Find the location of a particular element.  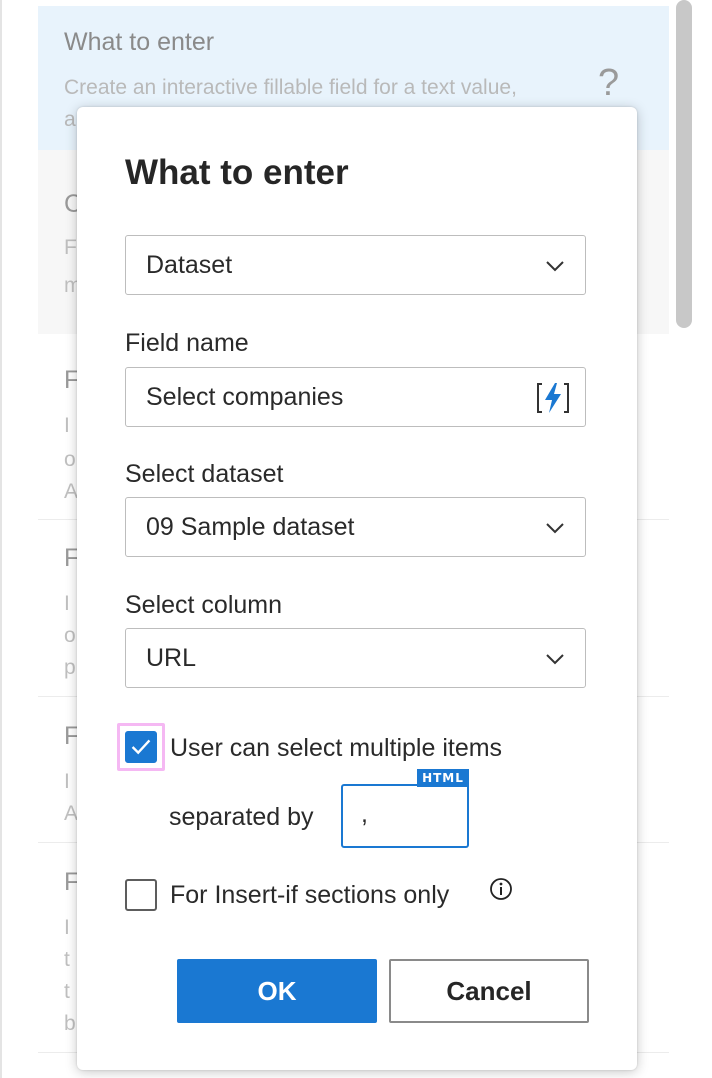

column-label: Select column is located at coordinates (204, 605).